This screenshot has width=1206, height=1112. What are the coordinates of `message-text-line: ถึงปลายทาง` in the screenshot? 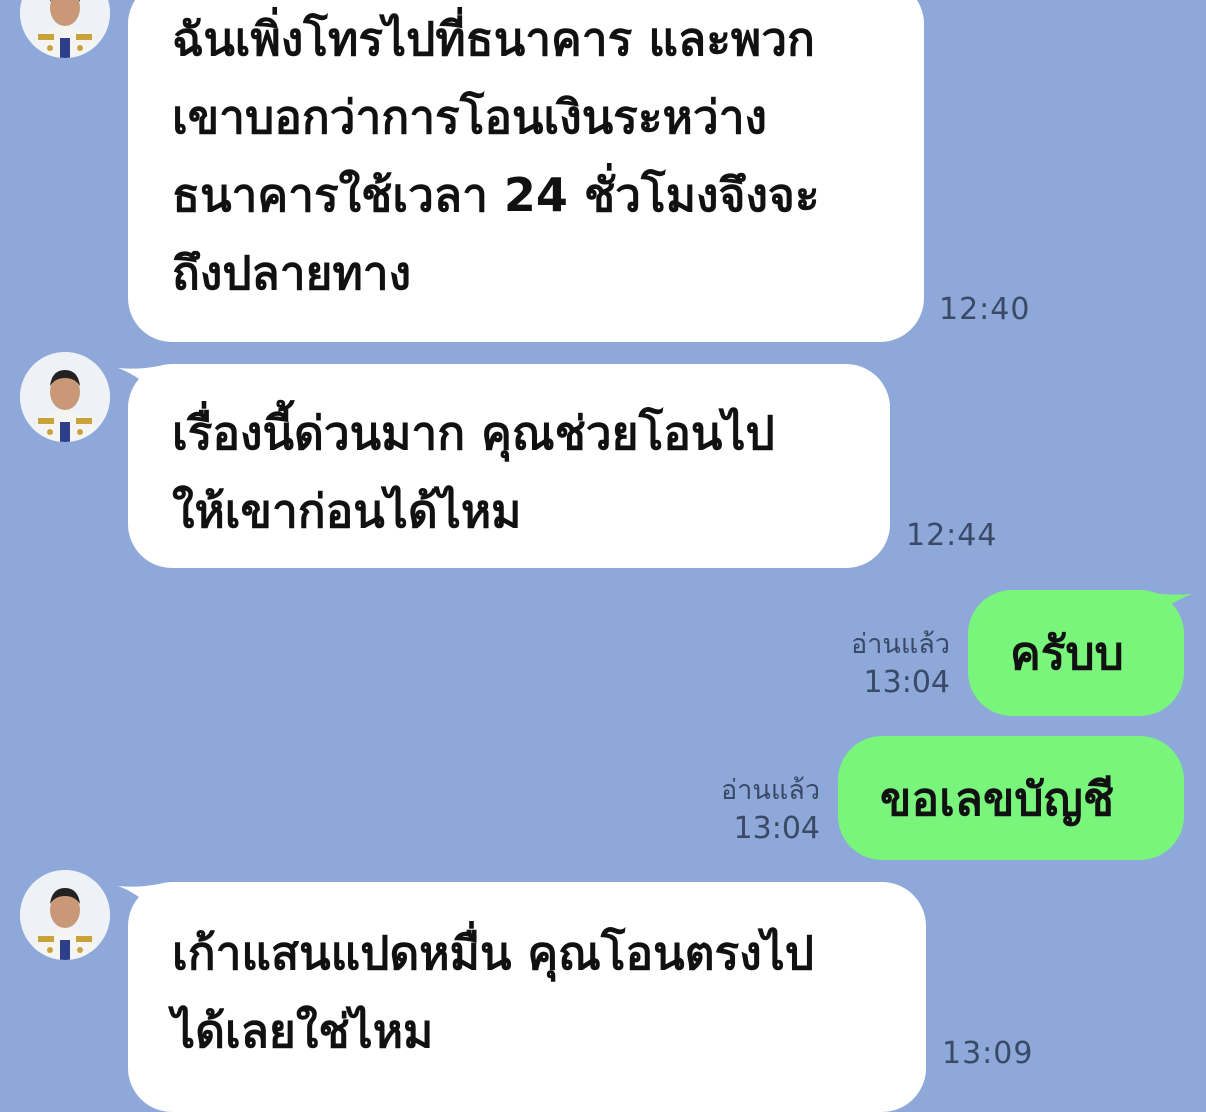 It's located at (292, 273).